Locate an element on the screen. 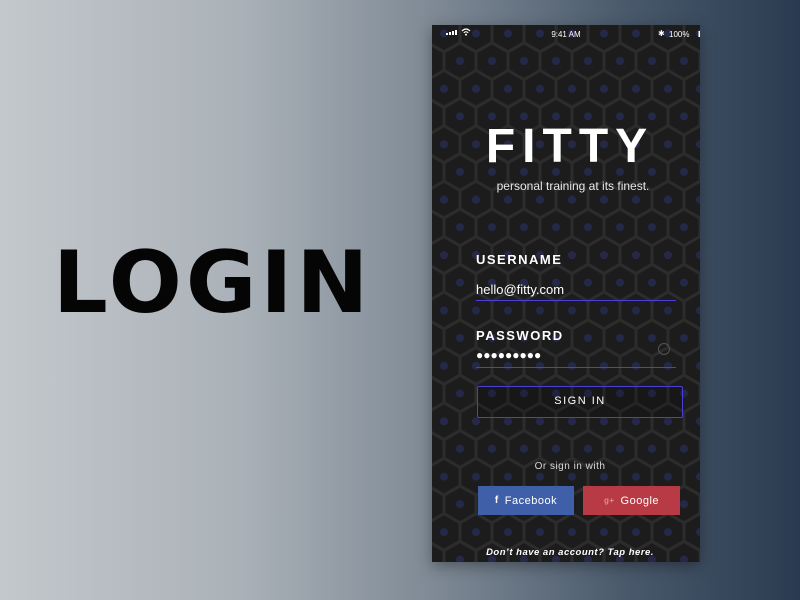 Image resolution: width=800 pixels, height=600 pixels. username-field: hello@fitty.com is located at coordinates (576, 289).